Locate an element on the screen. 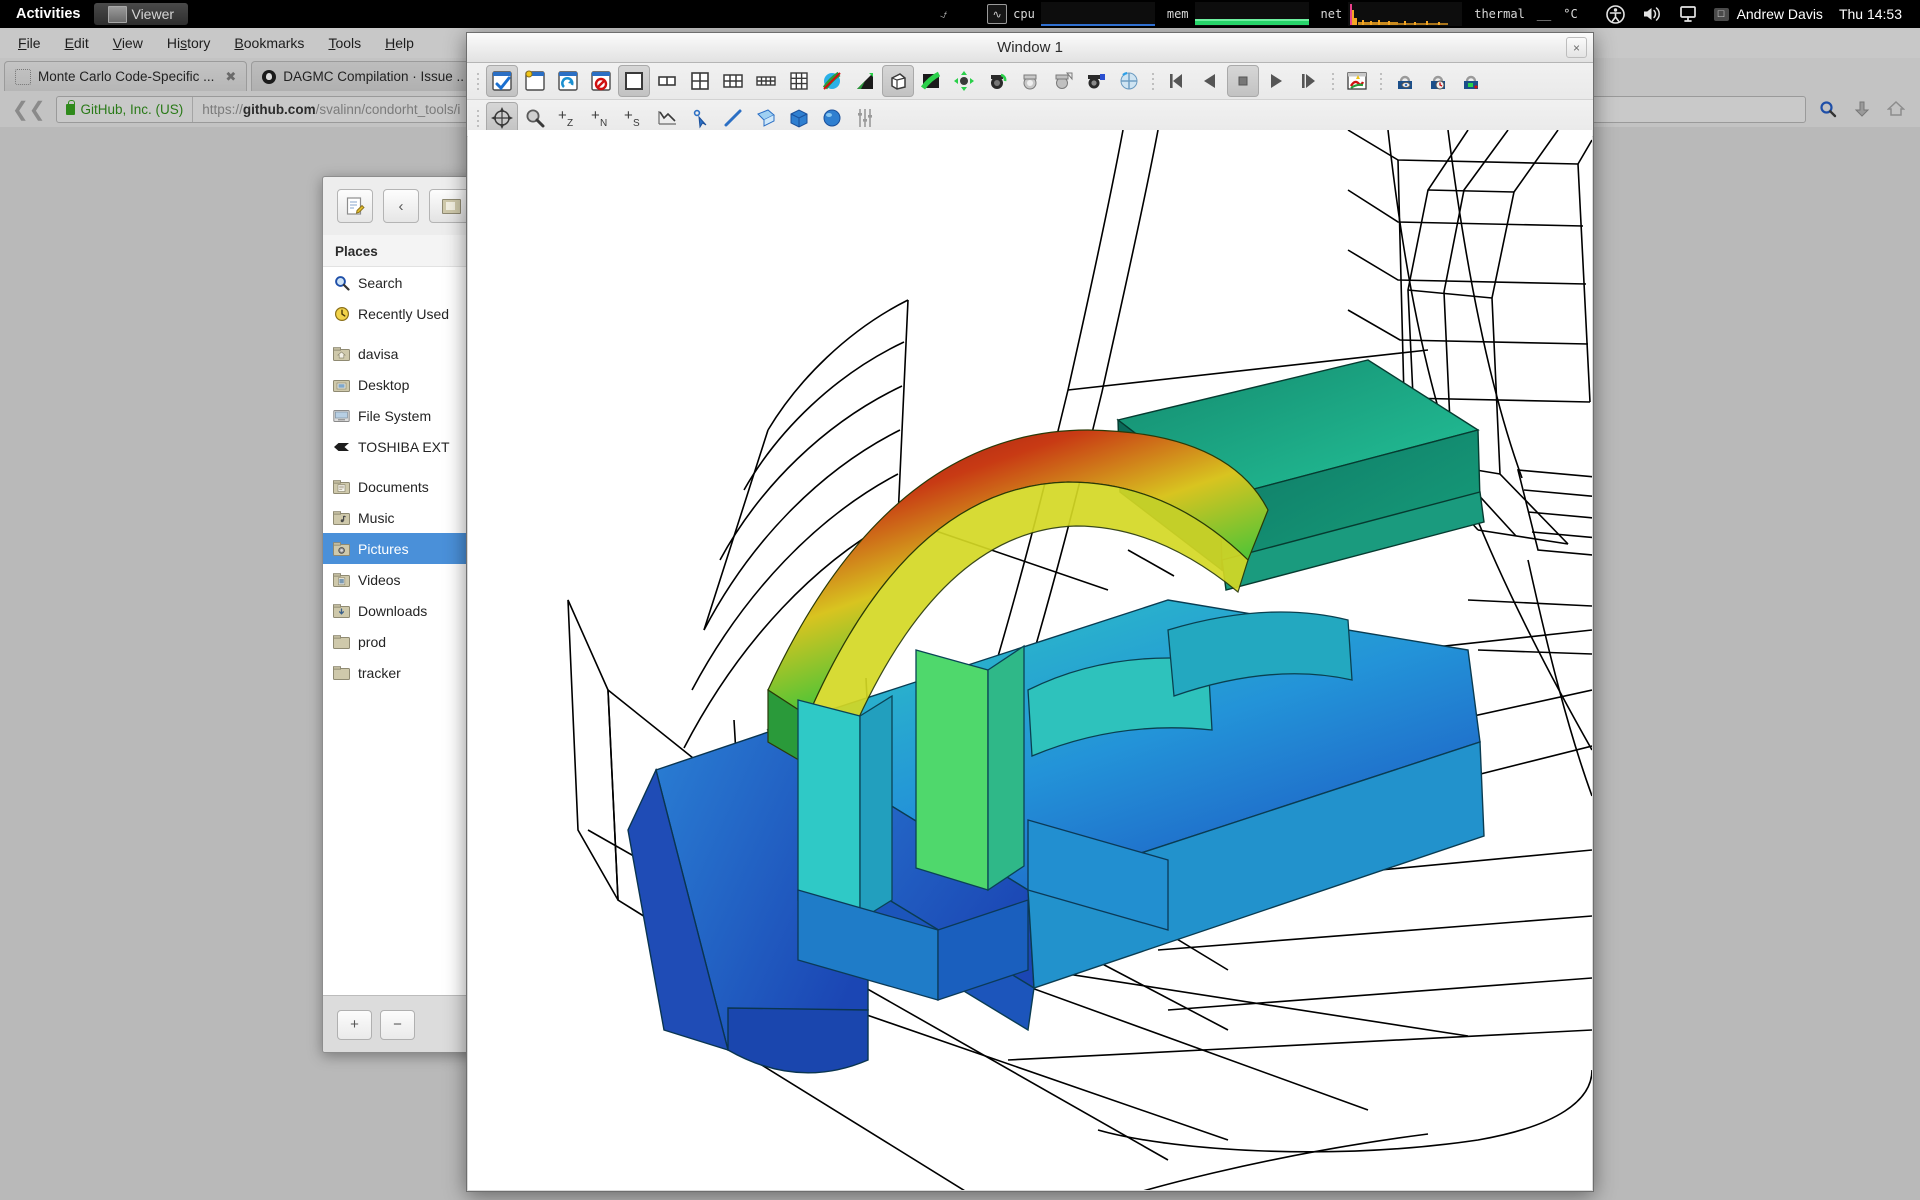  music-folder-icon is located at coordinates (341, 517).